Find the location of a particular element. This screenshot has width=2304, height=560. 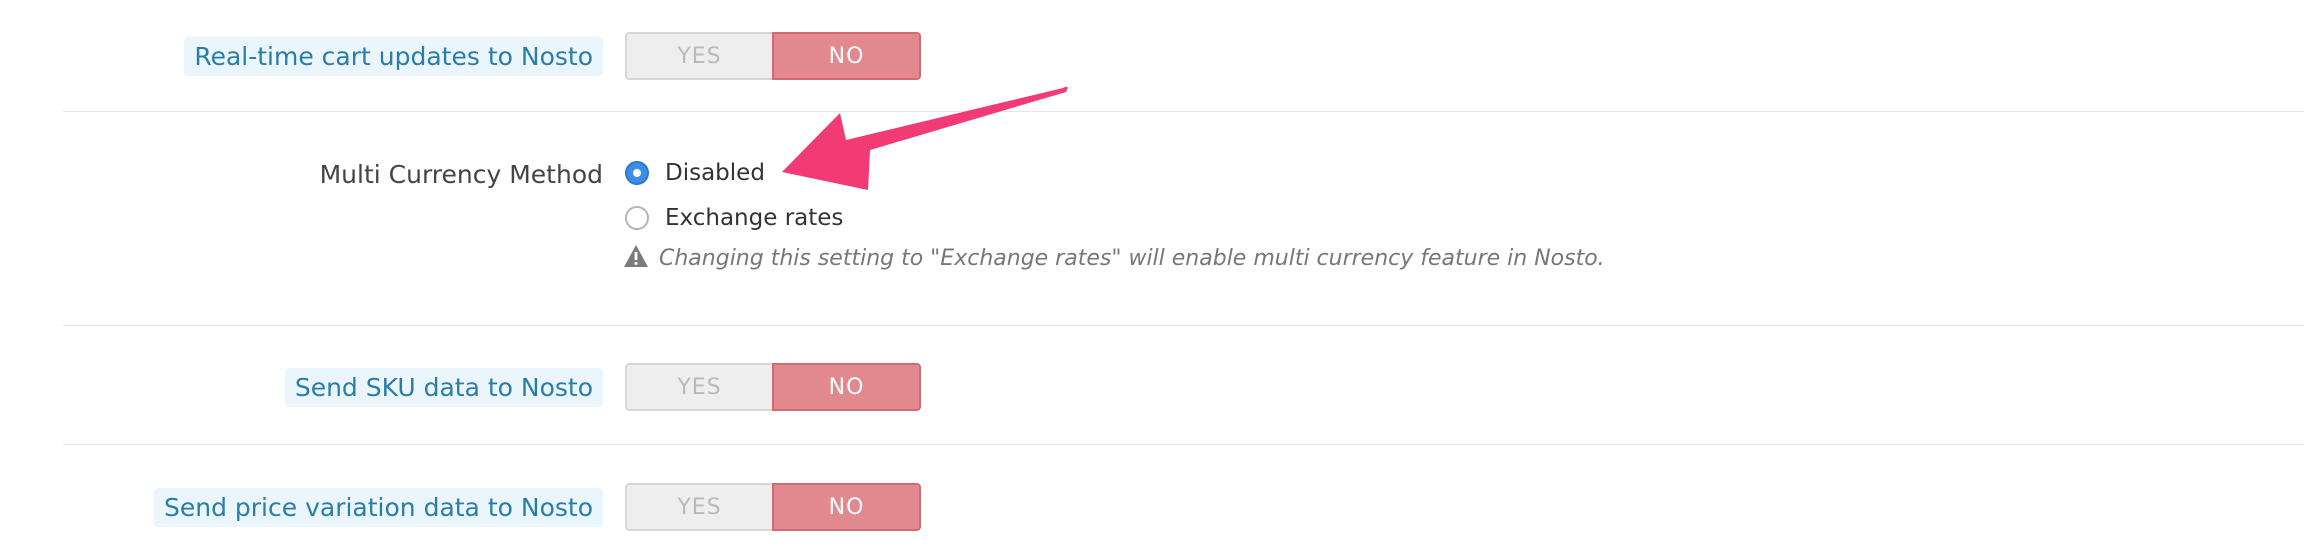

send-price-variation-yes-button: YES is located at coordinates (698, 507).